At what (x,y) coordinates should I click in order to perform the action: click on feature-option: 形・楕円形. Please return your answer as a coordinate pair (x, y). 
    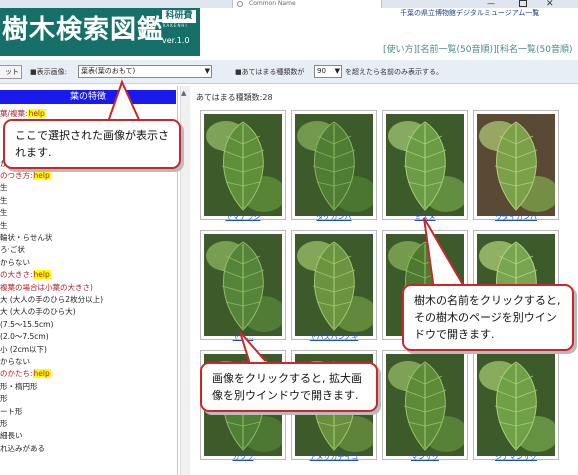
    Looking at the image, I should click on (19, 386).